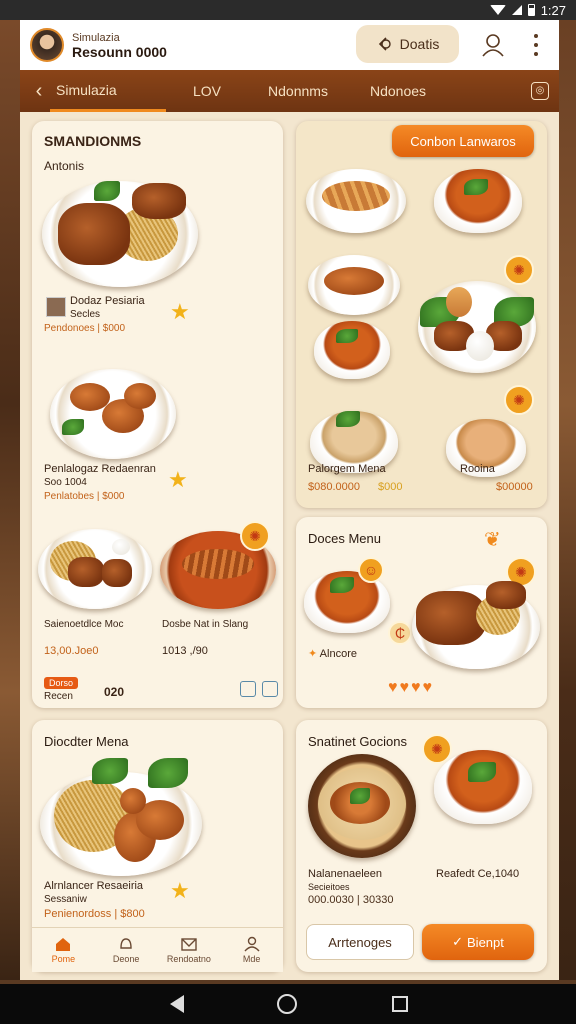  Describe the element at coordinates (553, 10) in the screenshot. I see `status-time: 1:27` at that location.